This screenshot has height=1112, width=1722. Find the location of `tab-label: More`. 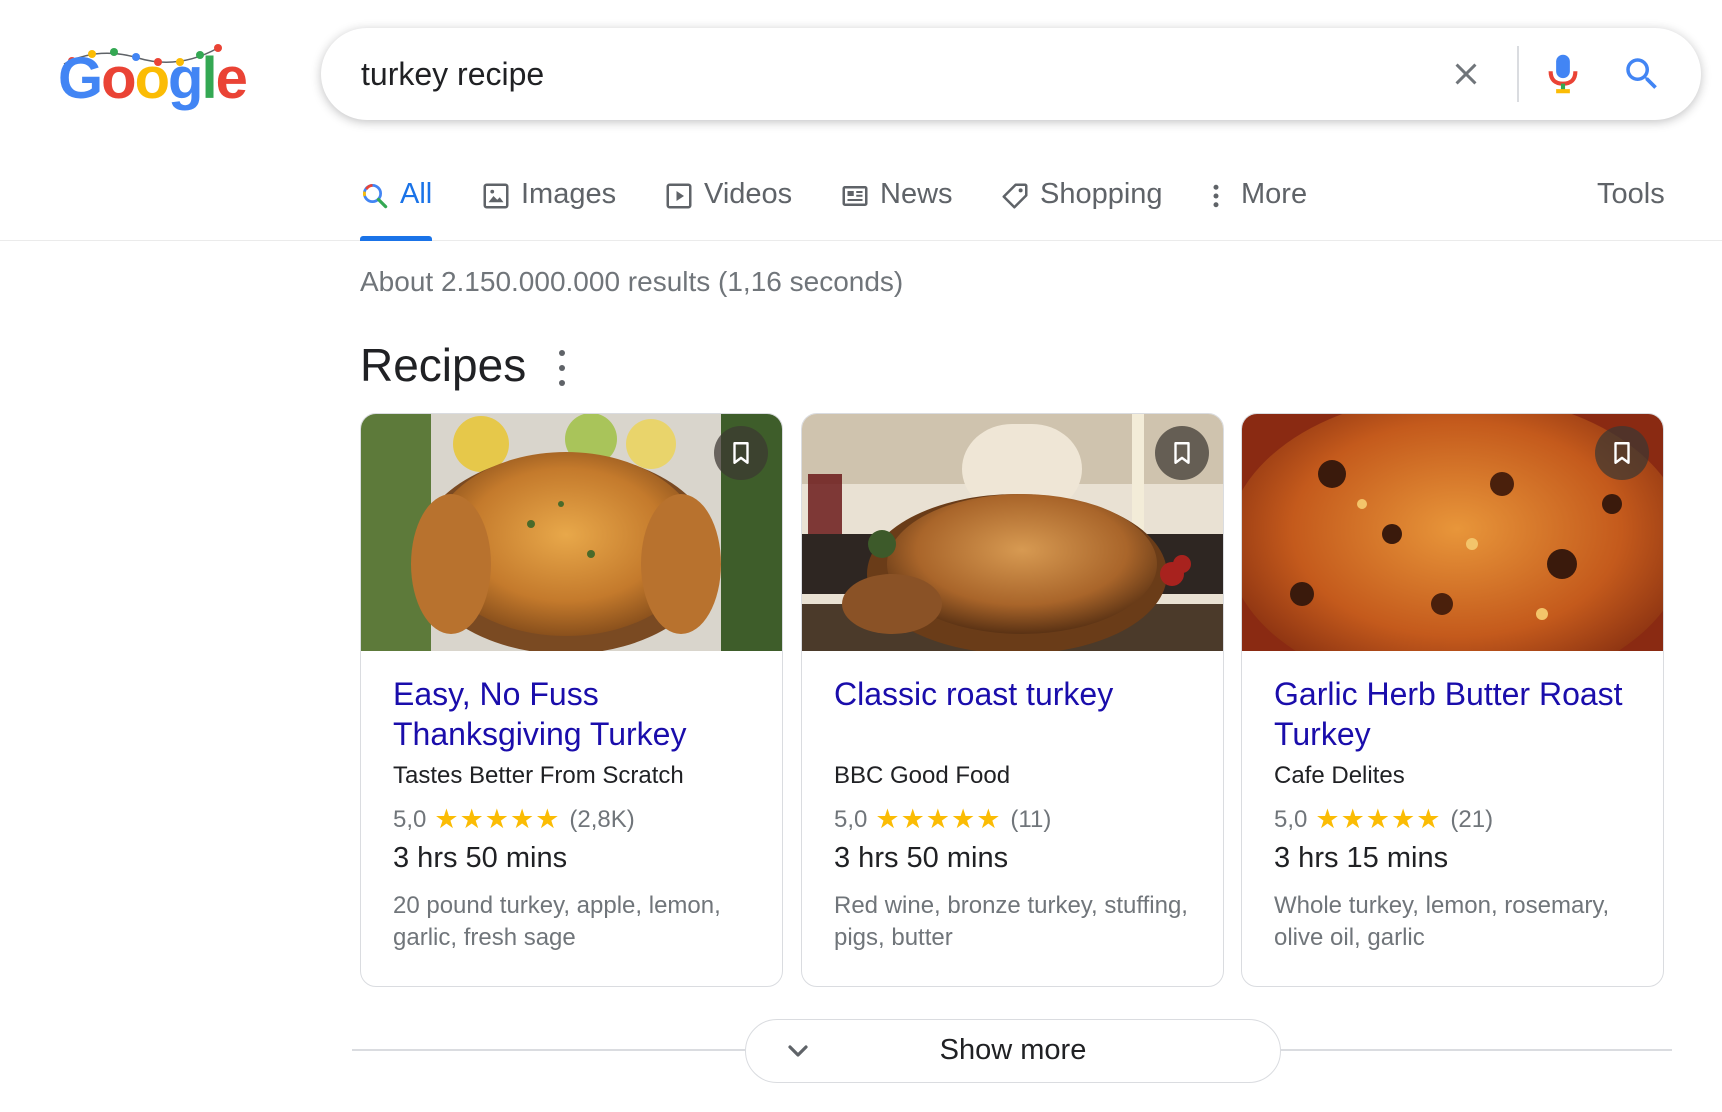

tab-label: More is located at coordinates (1274, 194).